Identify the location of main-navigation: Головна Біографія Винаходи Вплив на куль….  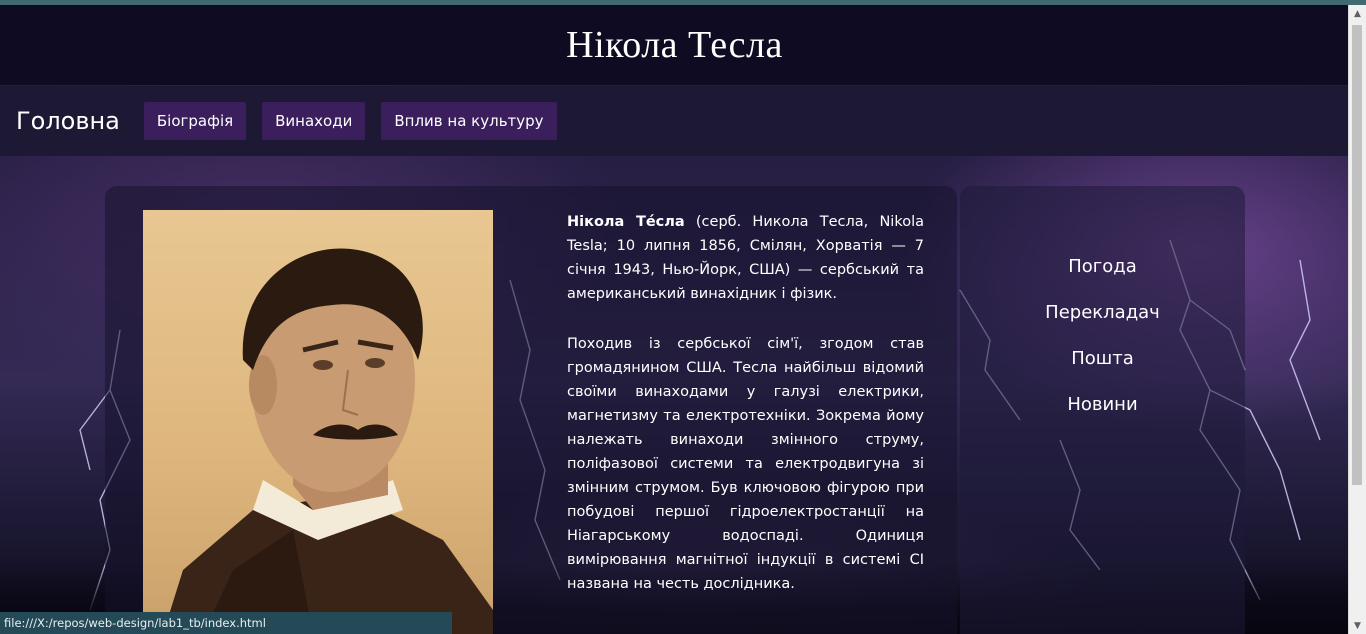
(674, 121).